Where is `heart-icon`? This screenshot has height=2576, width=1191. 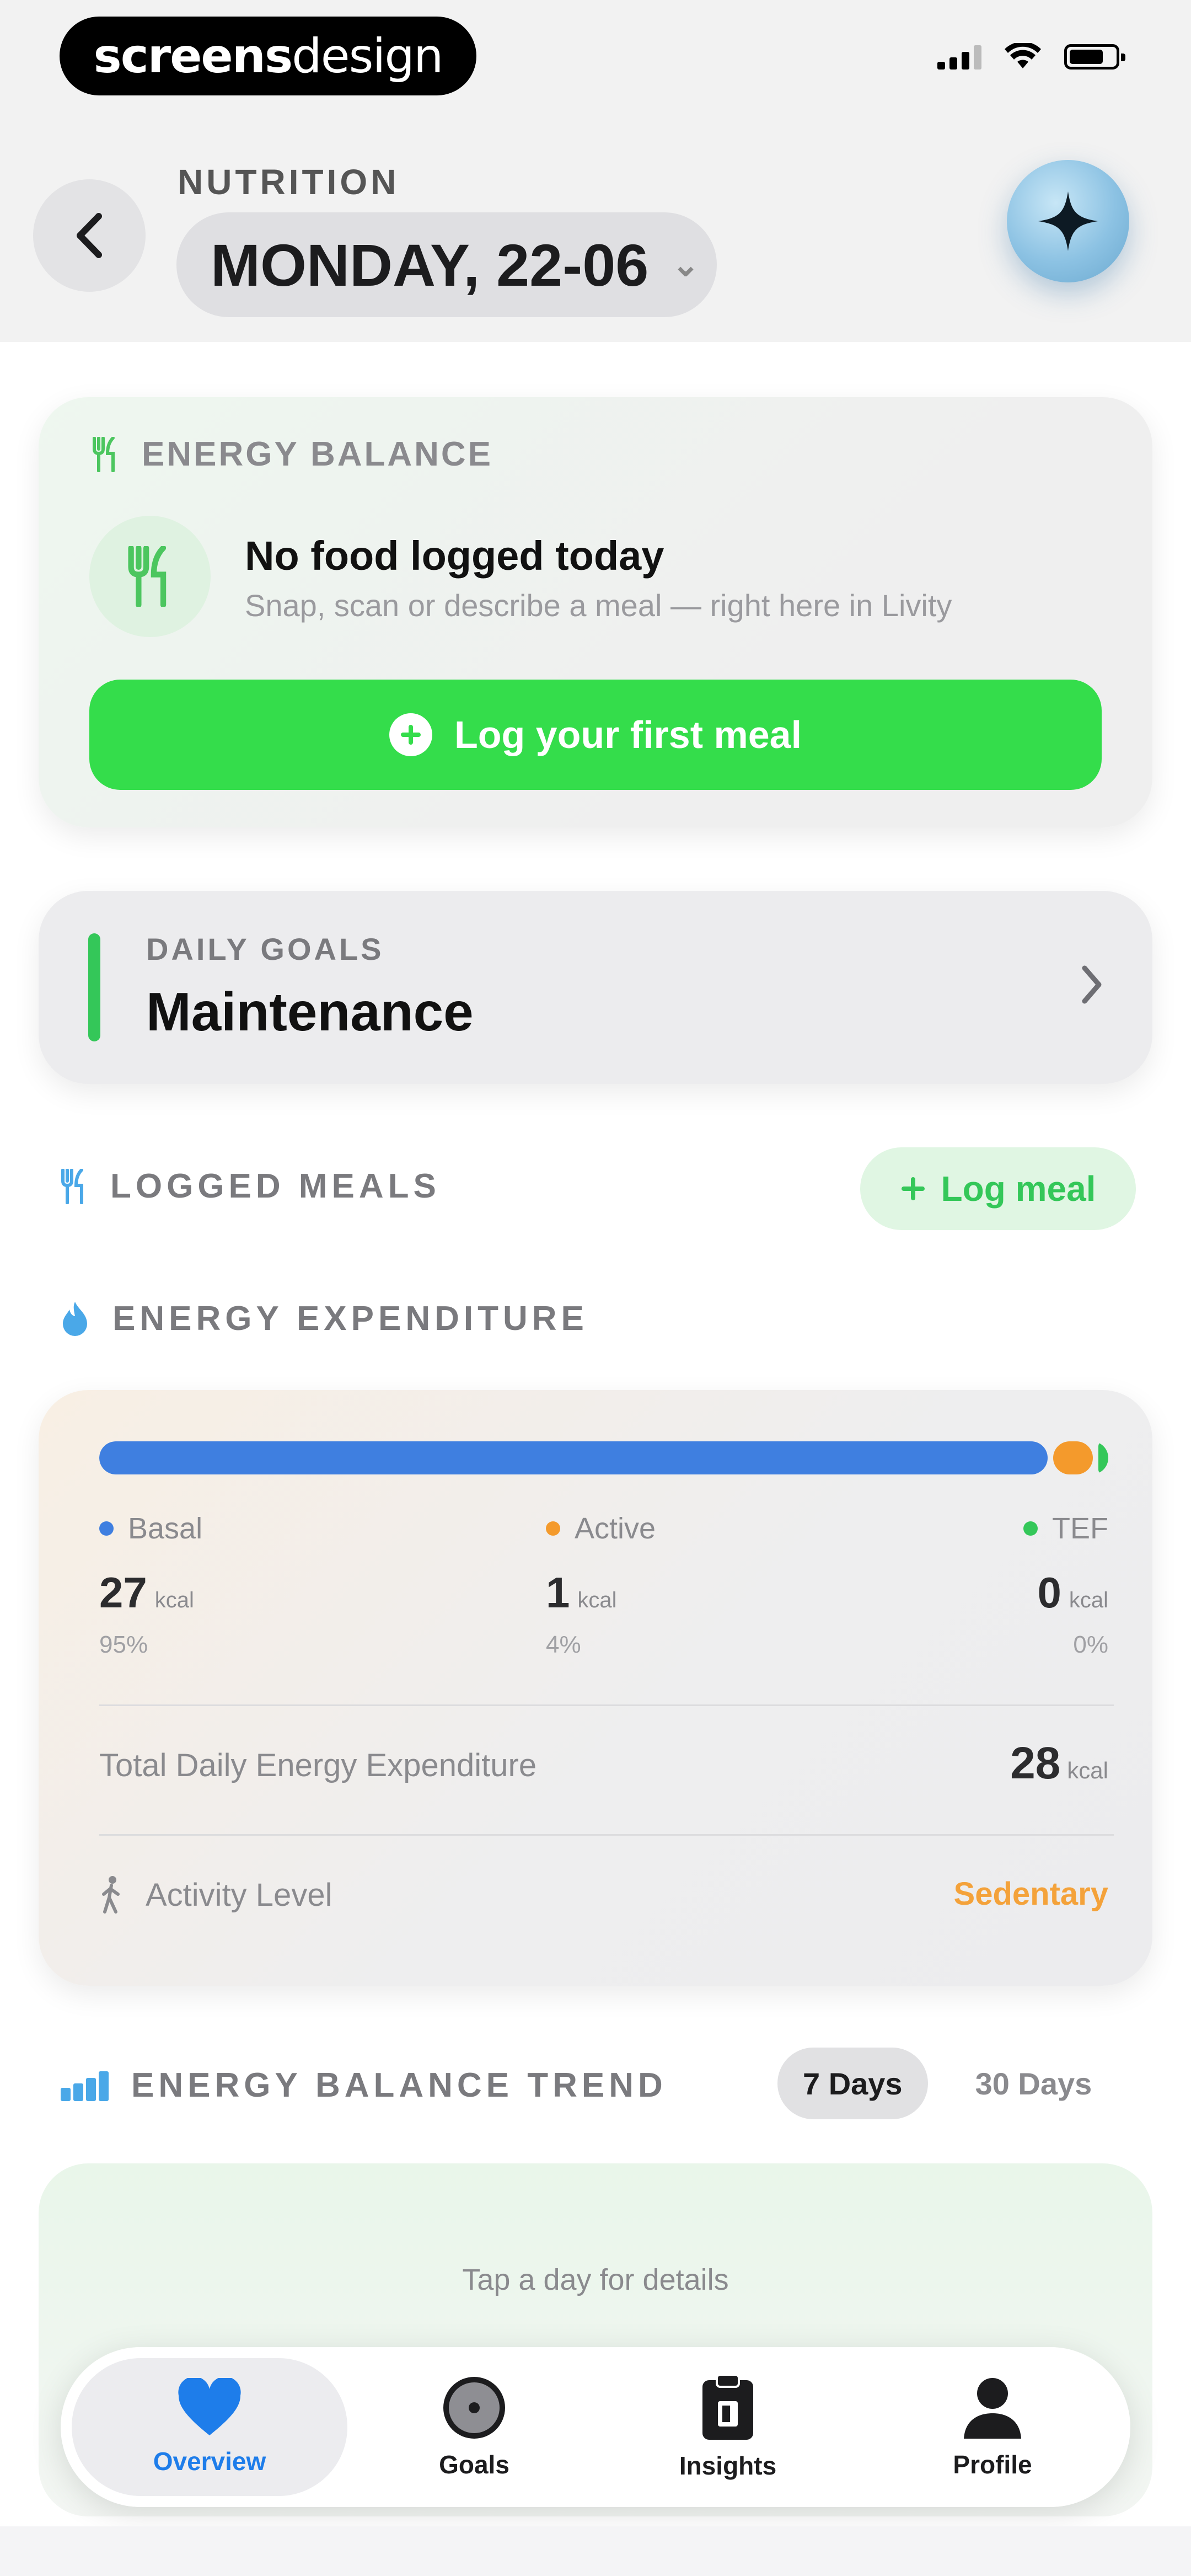
heart-icon is located at coordinates (210, 2406).